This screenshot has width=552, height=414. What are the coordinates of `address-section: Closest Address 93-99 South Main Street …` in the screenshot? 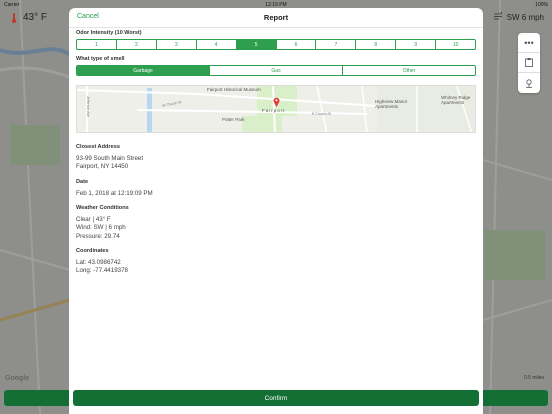 It's located at (109, 157).